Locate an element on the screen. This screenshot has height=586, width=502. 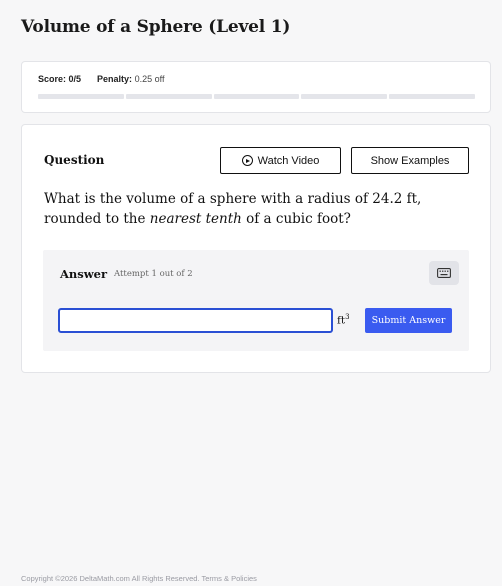
penalty: Penalty: 0.25 off is located at coordinates (130, 79).